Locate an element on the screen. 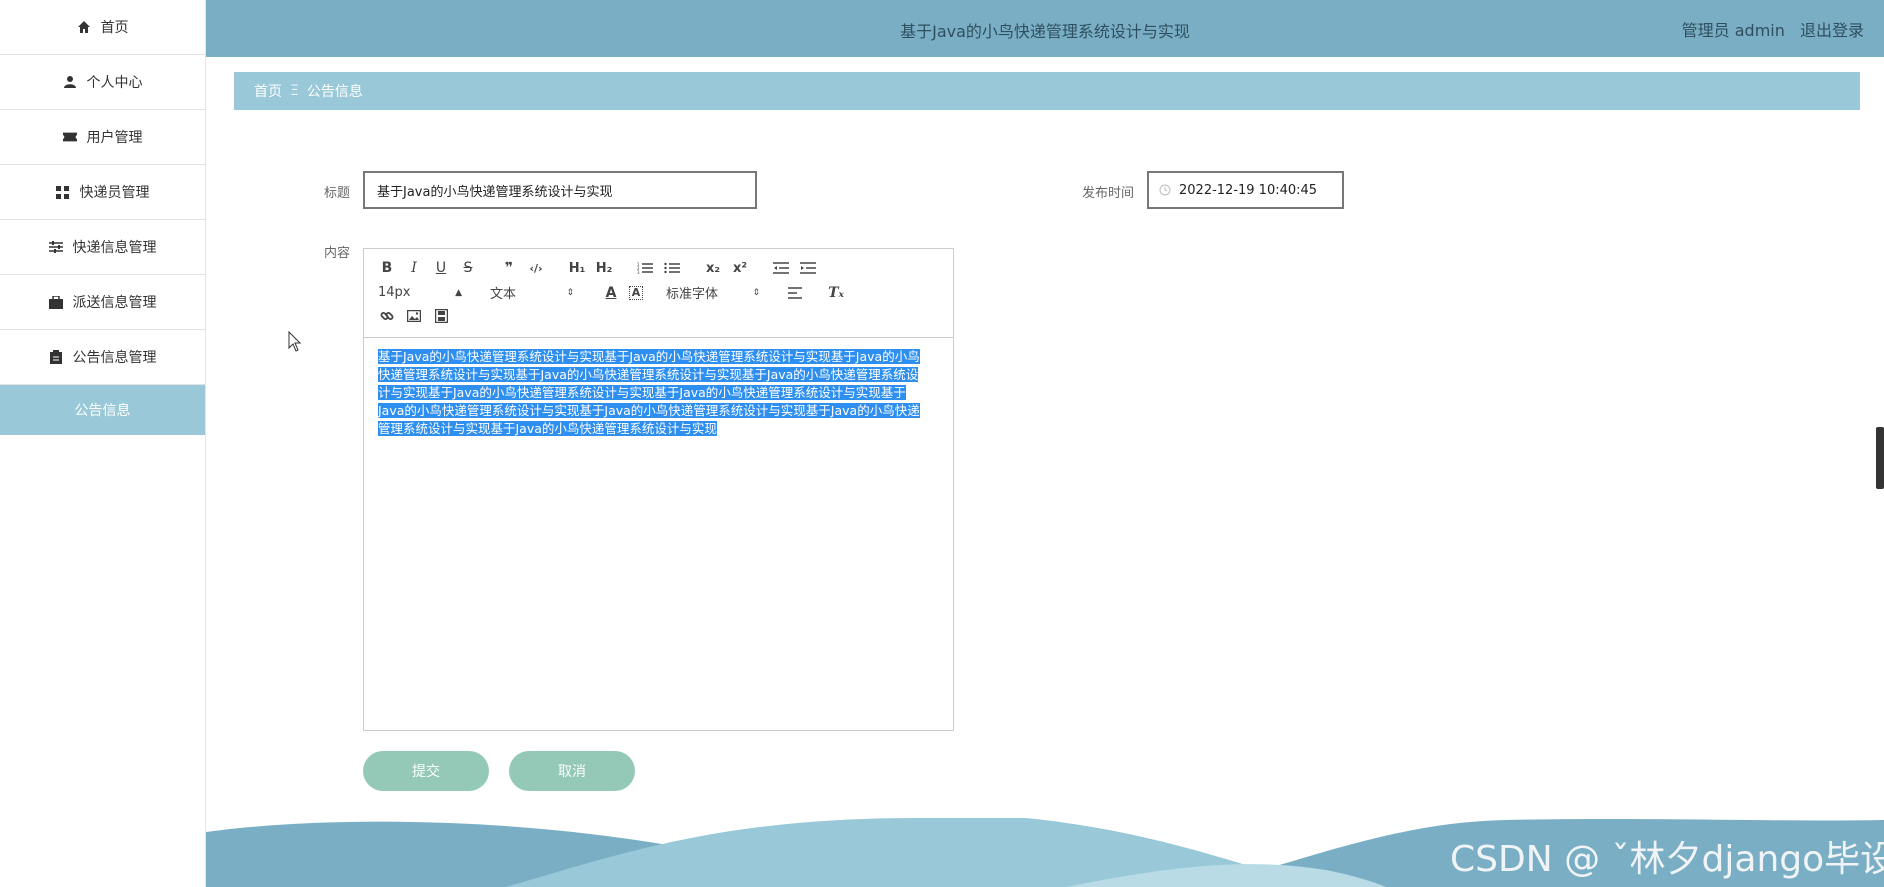 This screenshot has height=887, width=1884. font-family-value: 标准字体 is located at coordinates (692, 294).